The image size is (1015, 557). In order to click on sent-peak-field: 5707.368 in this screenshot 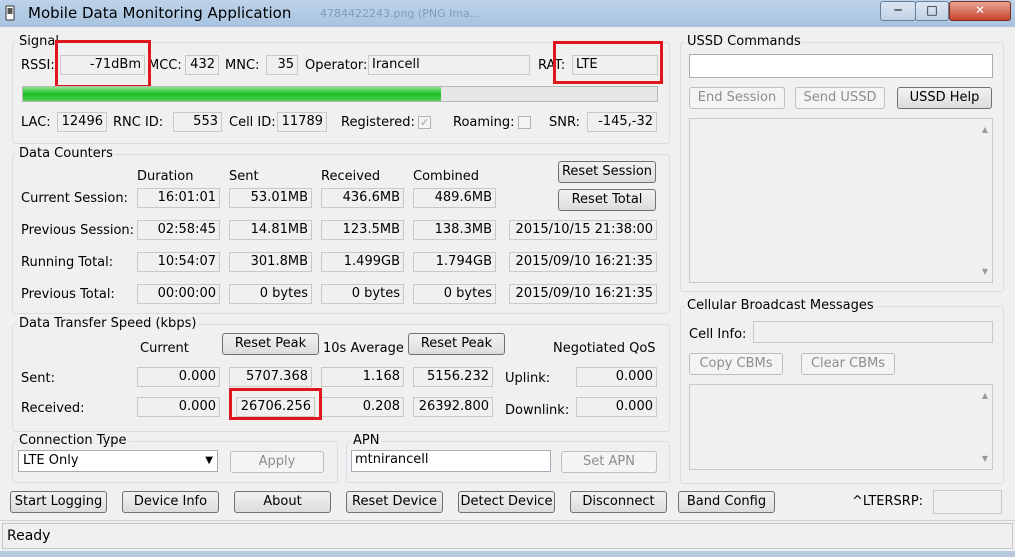, I will do `click(270, 377)`.